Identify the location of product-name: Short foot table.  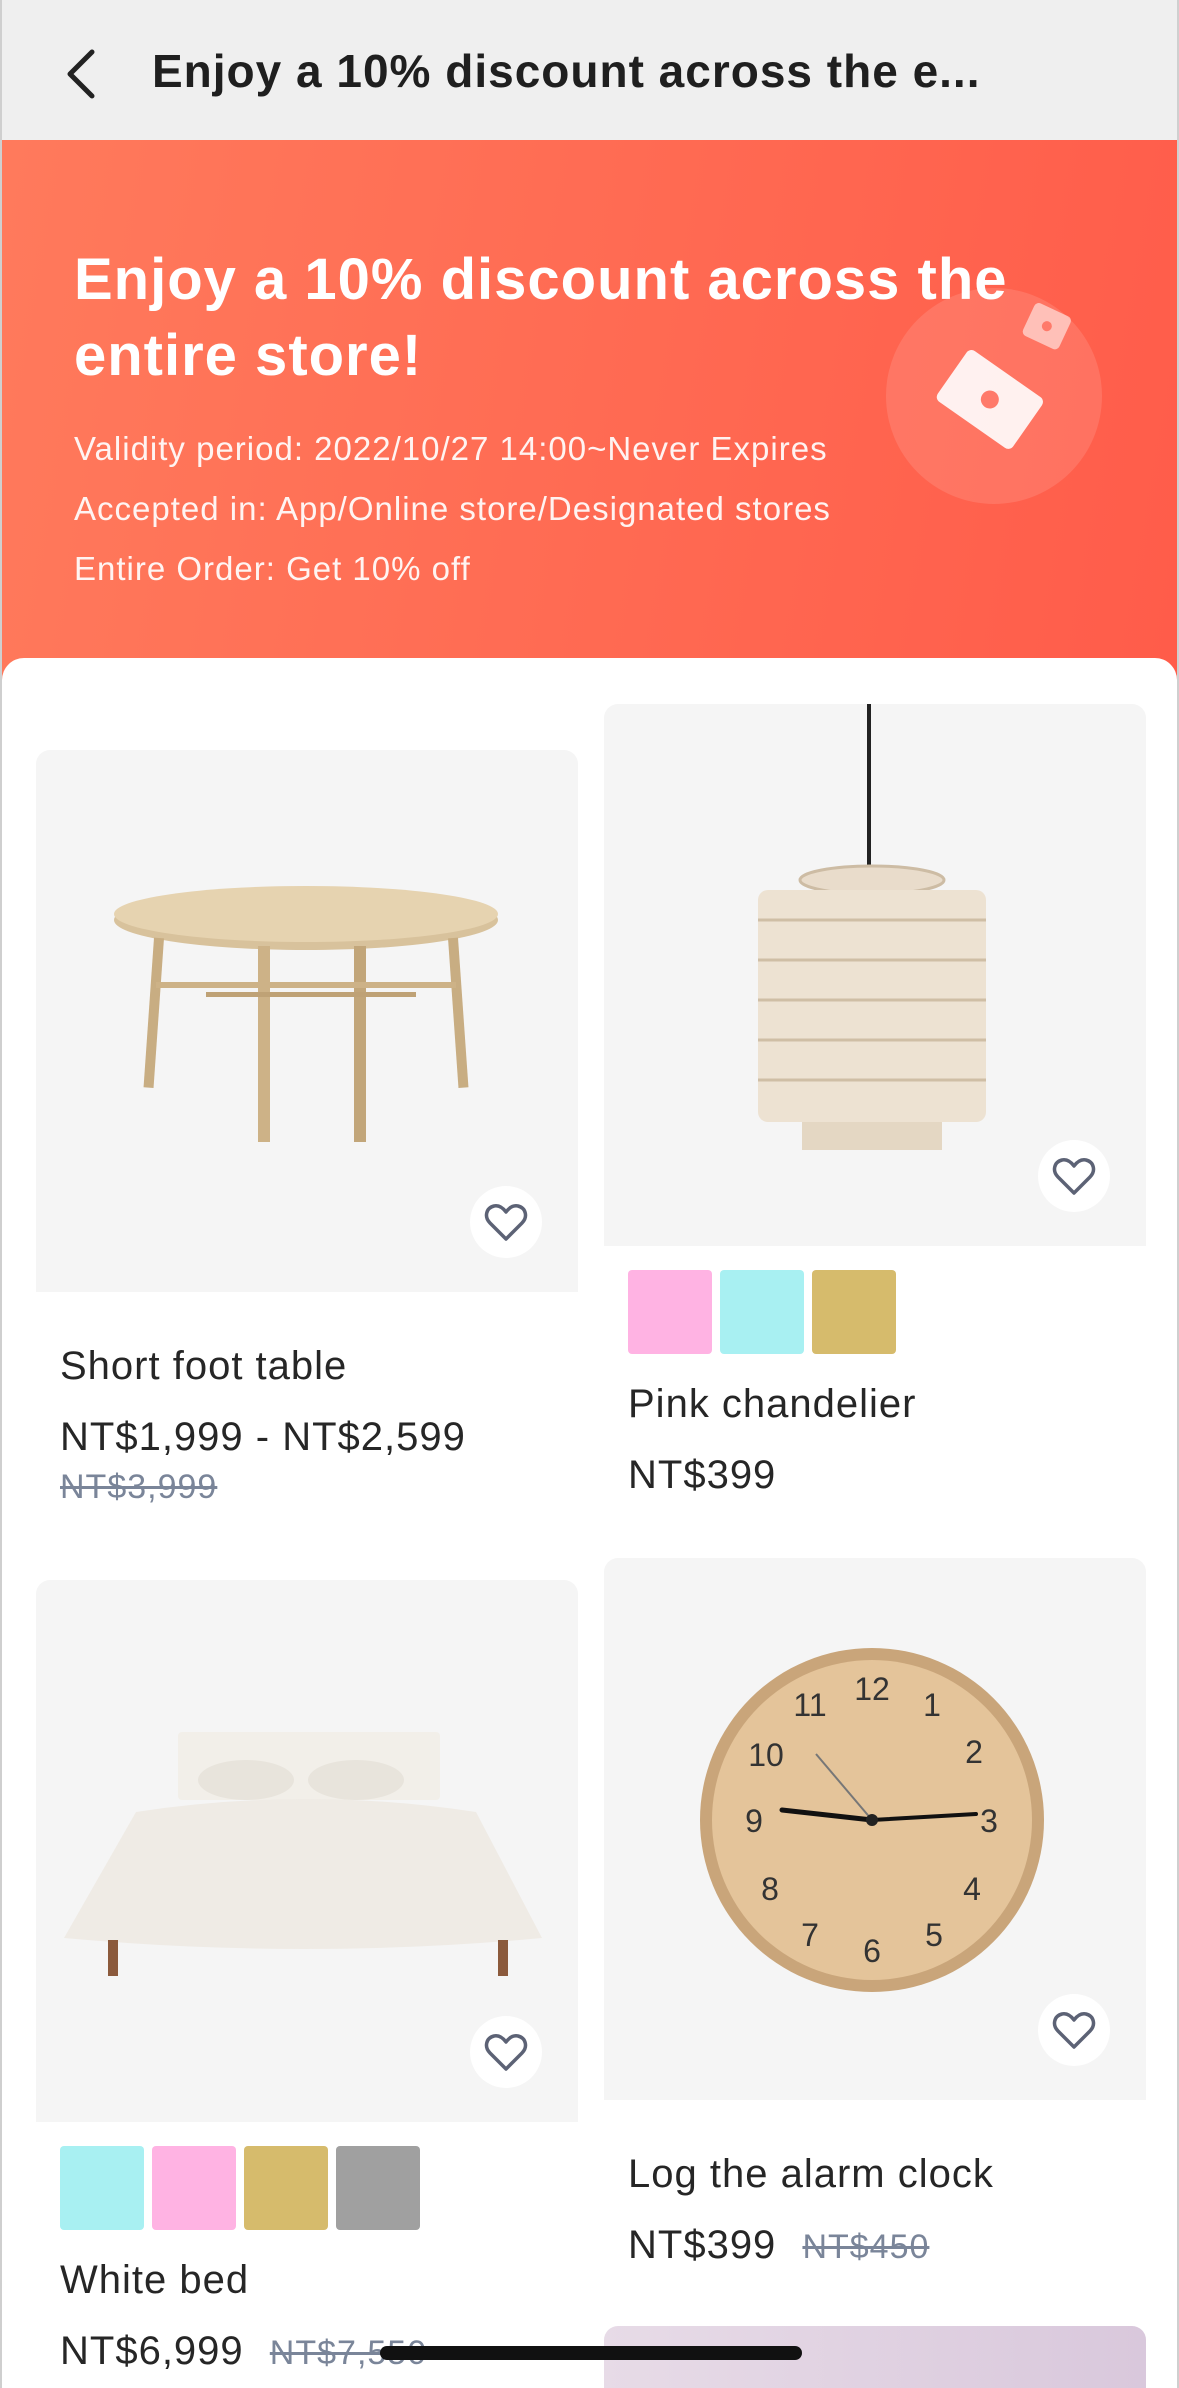
(204, 1366).